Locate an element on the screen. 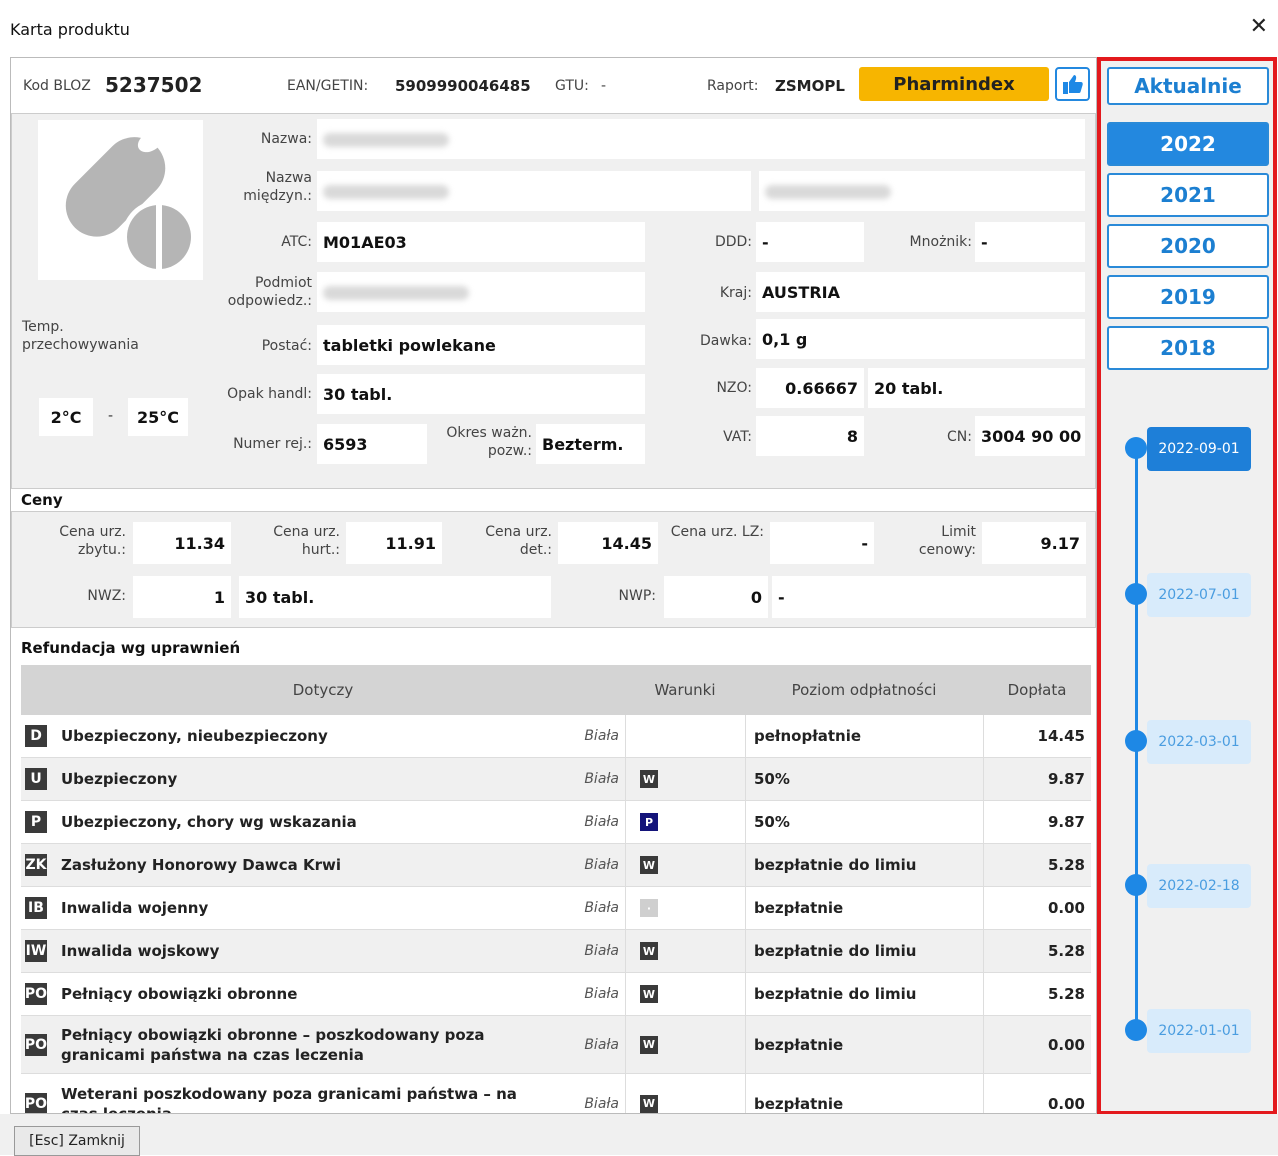  current-button: Aktualnie is located at coordinates (1188, 86).